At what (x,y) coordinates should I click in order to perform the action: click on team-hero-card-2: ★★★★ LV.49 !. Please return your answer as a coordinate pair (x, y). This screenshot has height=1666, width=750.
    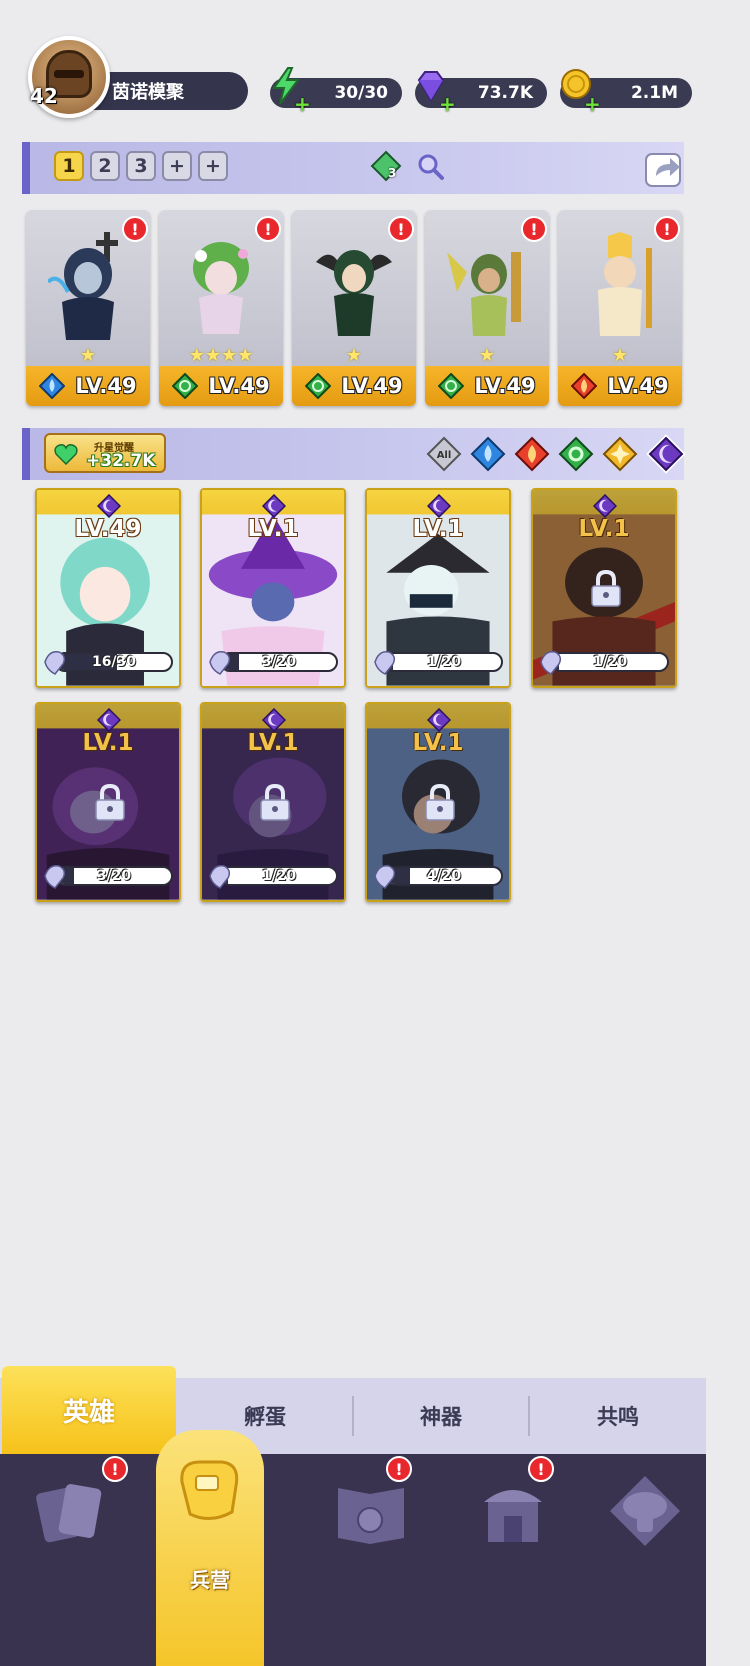
    Looking at the image, I should click on (221, 308).